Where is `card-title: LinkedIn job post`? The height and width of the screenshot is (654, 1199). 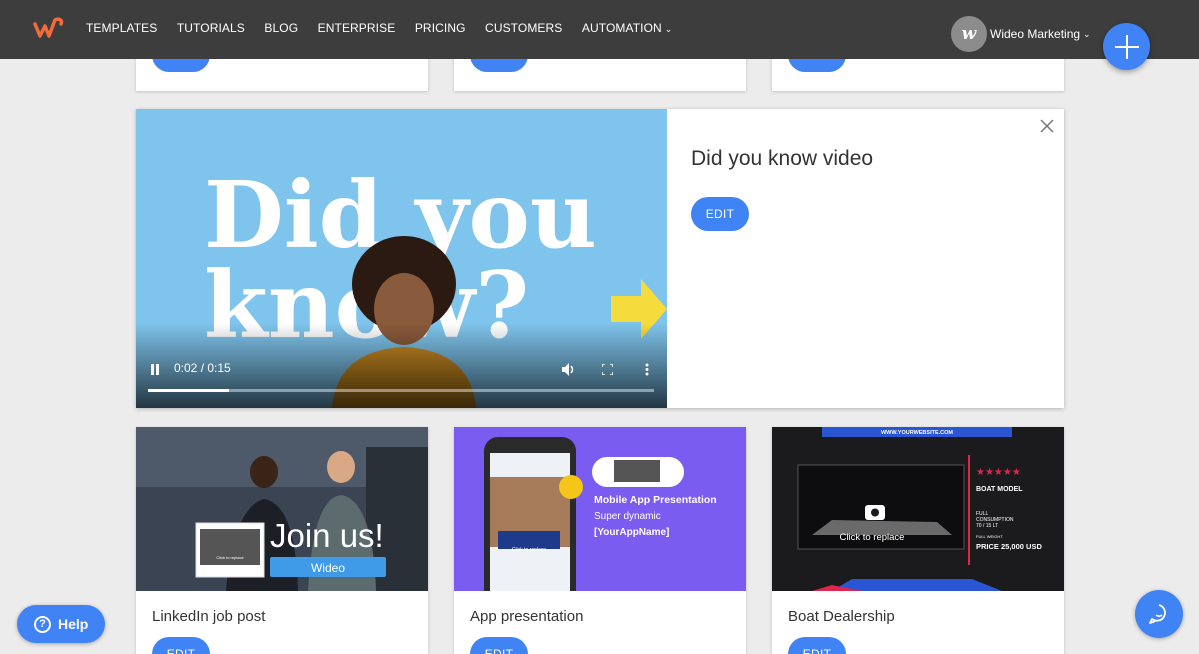 card-title: LinkedIn job post is located at coordinates (209, 616).